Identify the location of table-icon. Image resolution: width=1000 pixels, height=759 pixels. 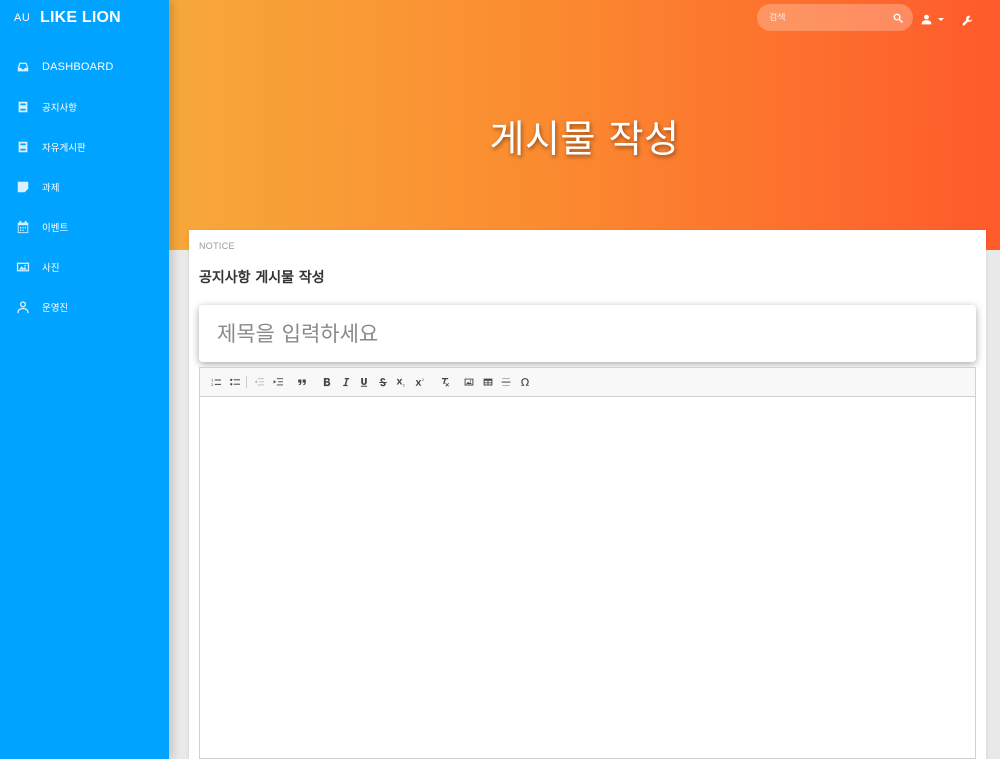
(488, 382).